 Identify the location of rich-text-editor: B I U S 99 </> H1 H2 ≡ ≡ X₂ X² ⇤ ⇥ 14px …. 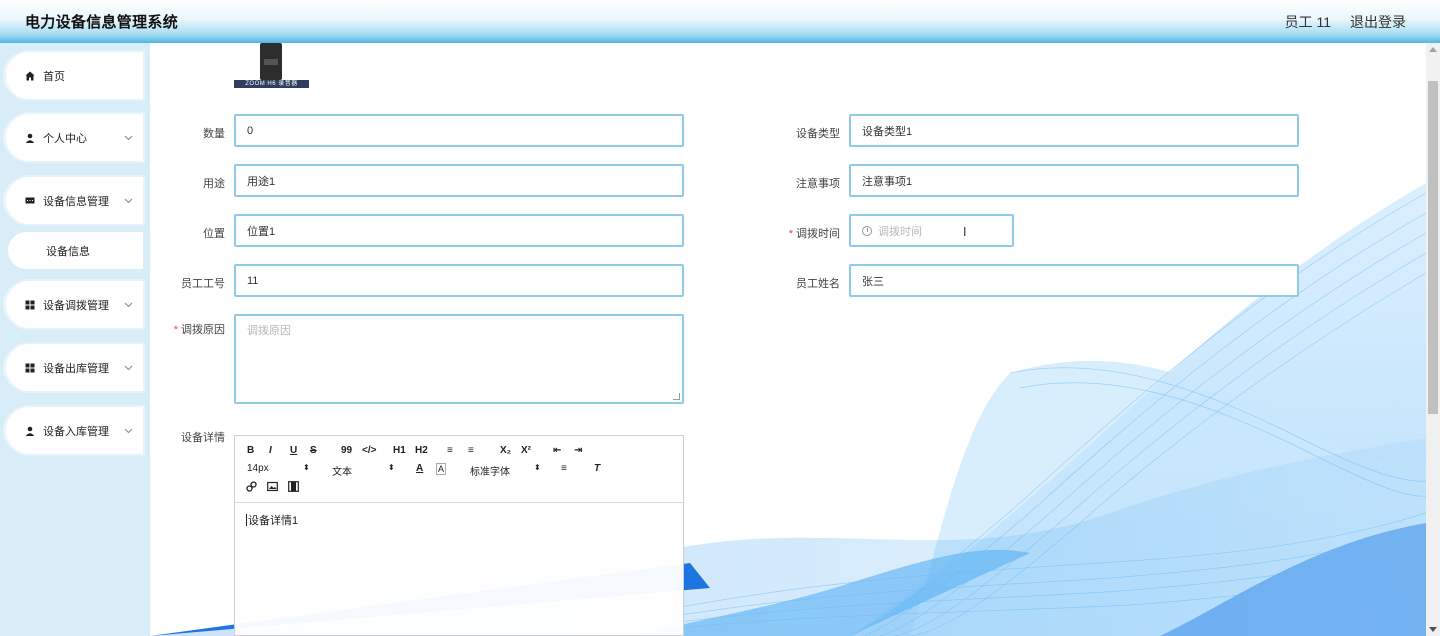
(459, 535).